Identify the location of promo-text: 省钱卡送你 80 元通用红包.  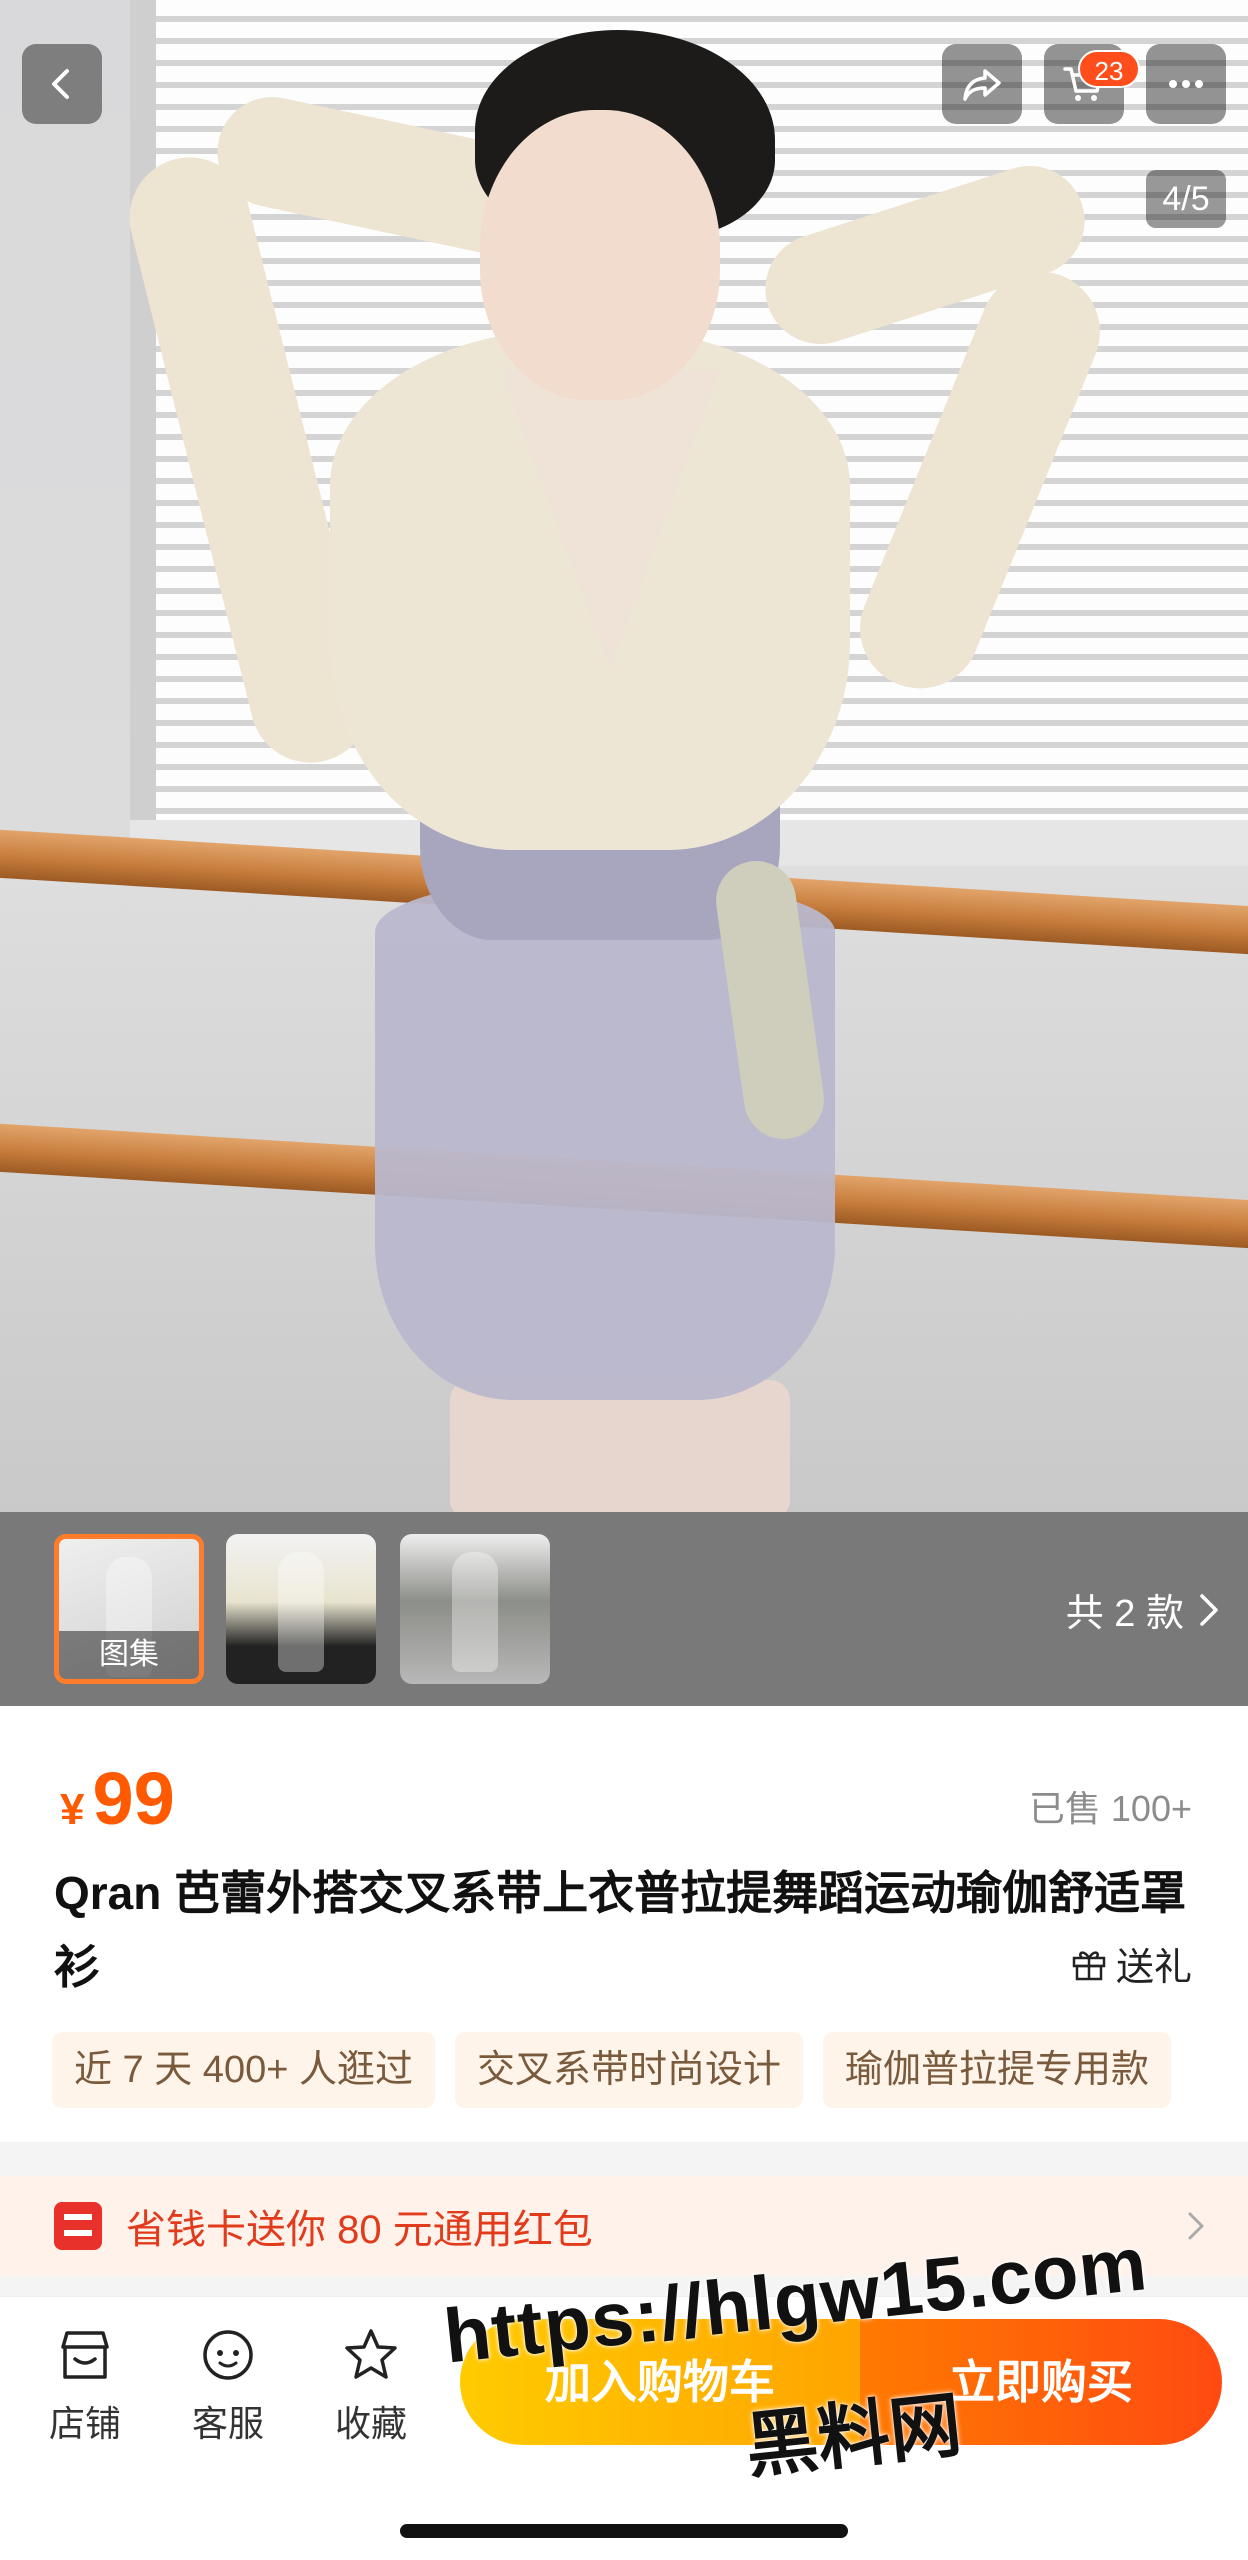
(359, 2230).